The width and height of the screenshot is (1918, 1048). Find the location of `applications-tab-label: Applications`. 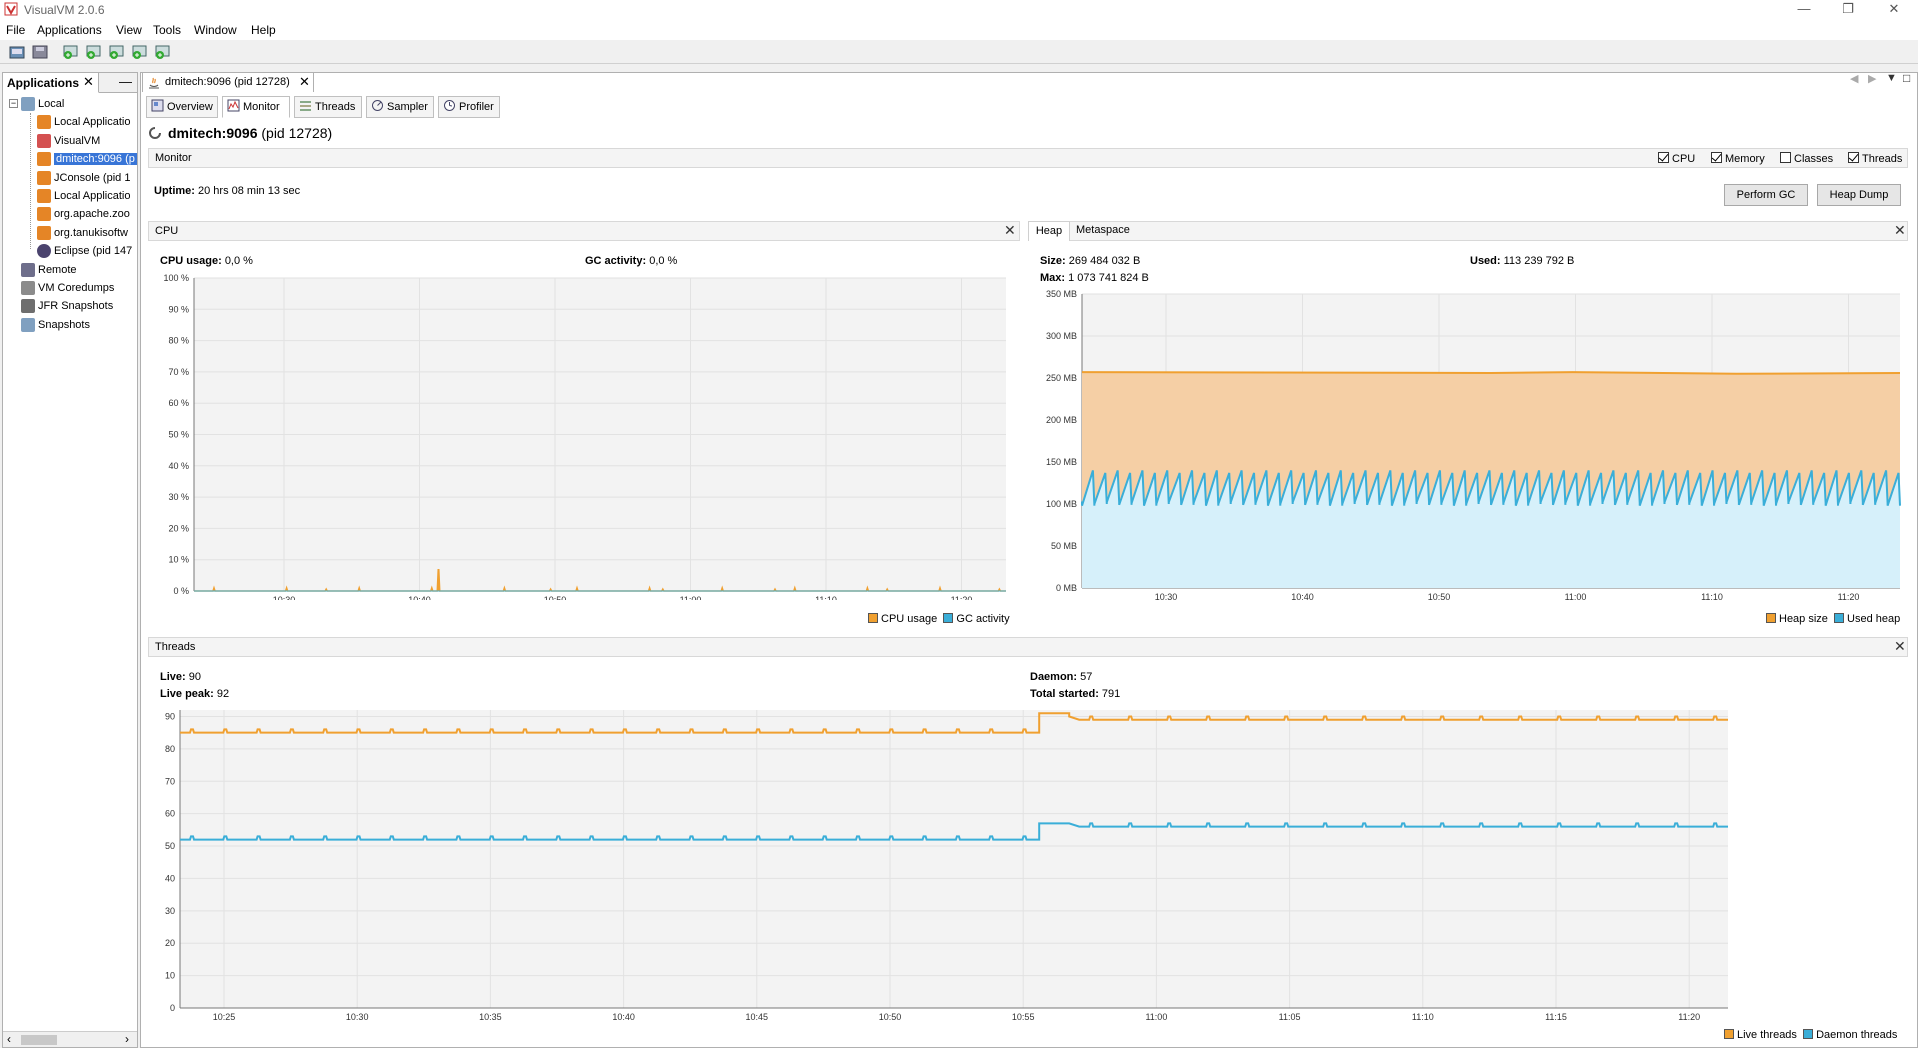

applications-tab-label: Applications is located at coordinates (43, 83).